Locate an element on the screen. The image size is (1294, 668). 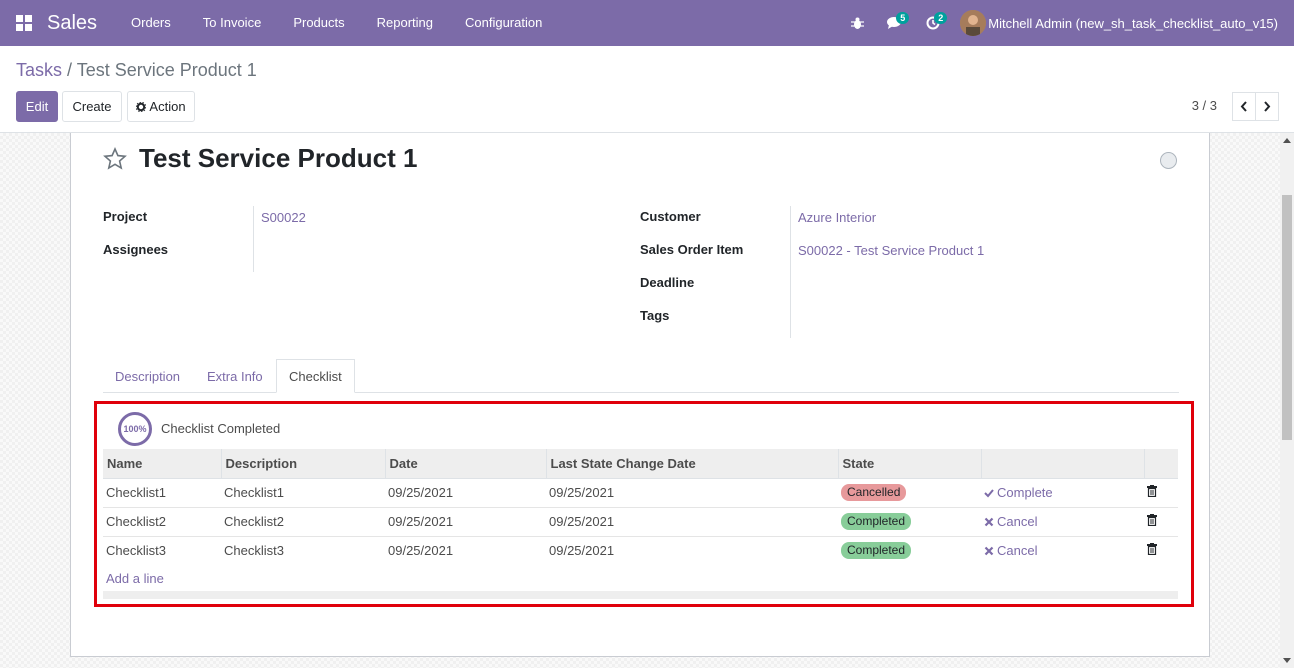
debug-bug-icon is located at coordinates (857, 23).